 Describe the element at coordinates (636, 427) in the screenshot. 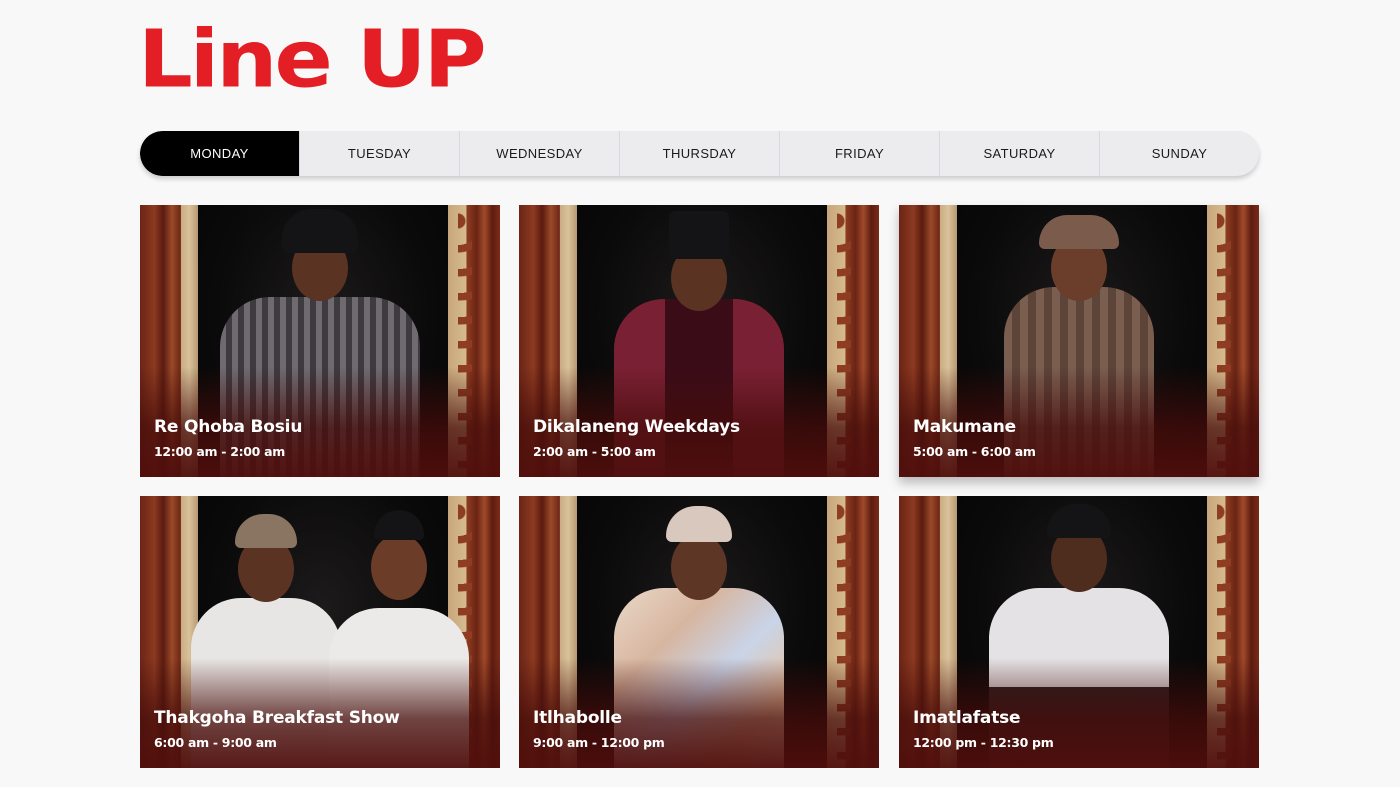

I see `show-name: Dikalaneng Weekdays` at that location.